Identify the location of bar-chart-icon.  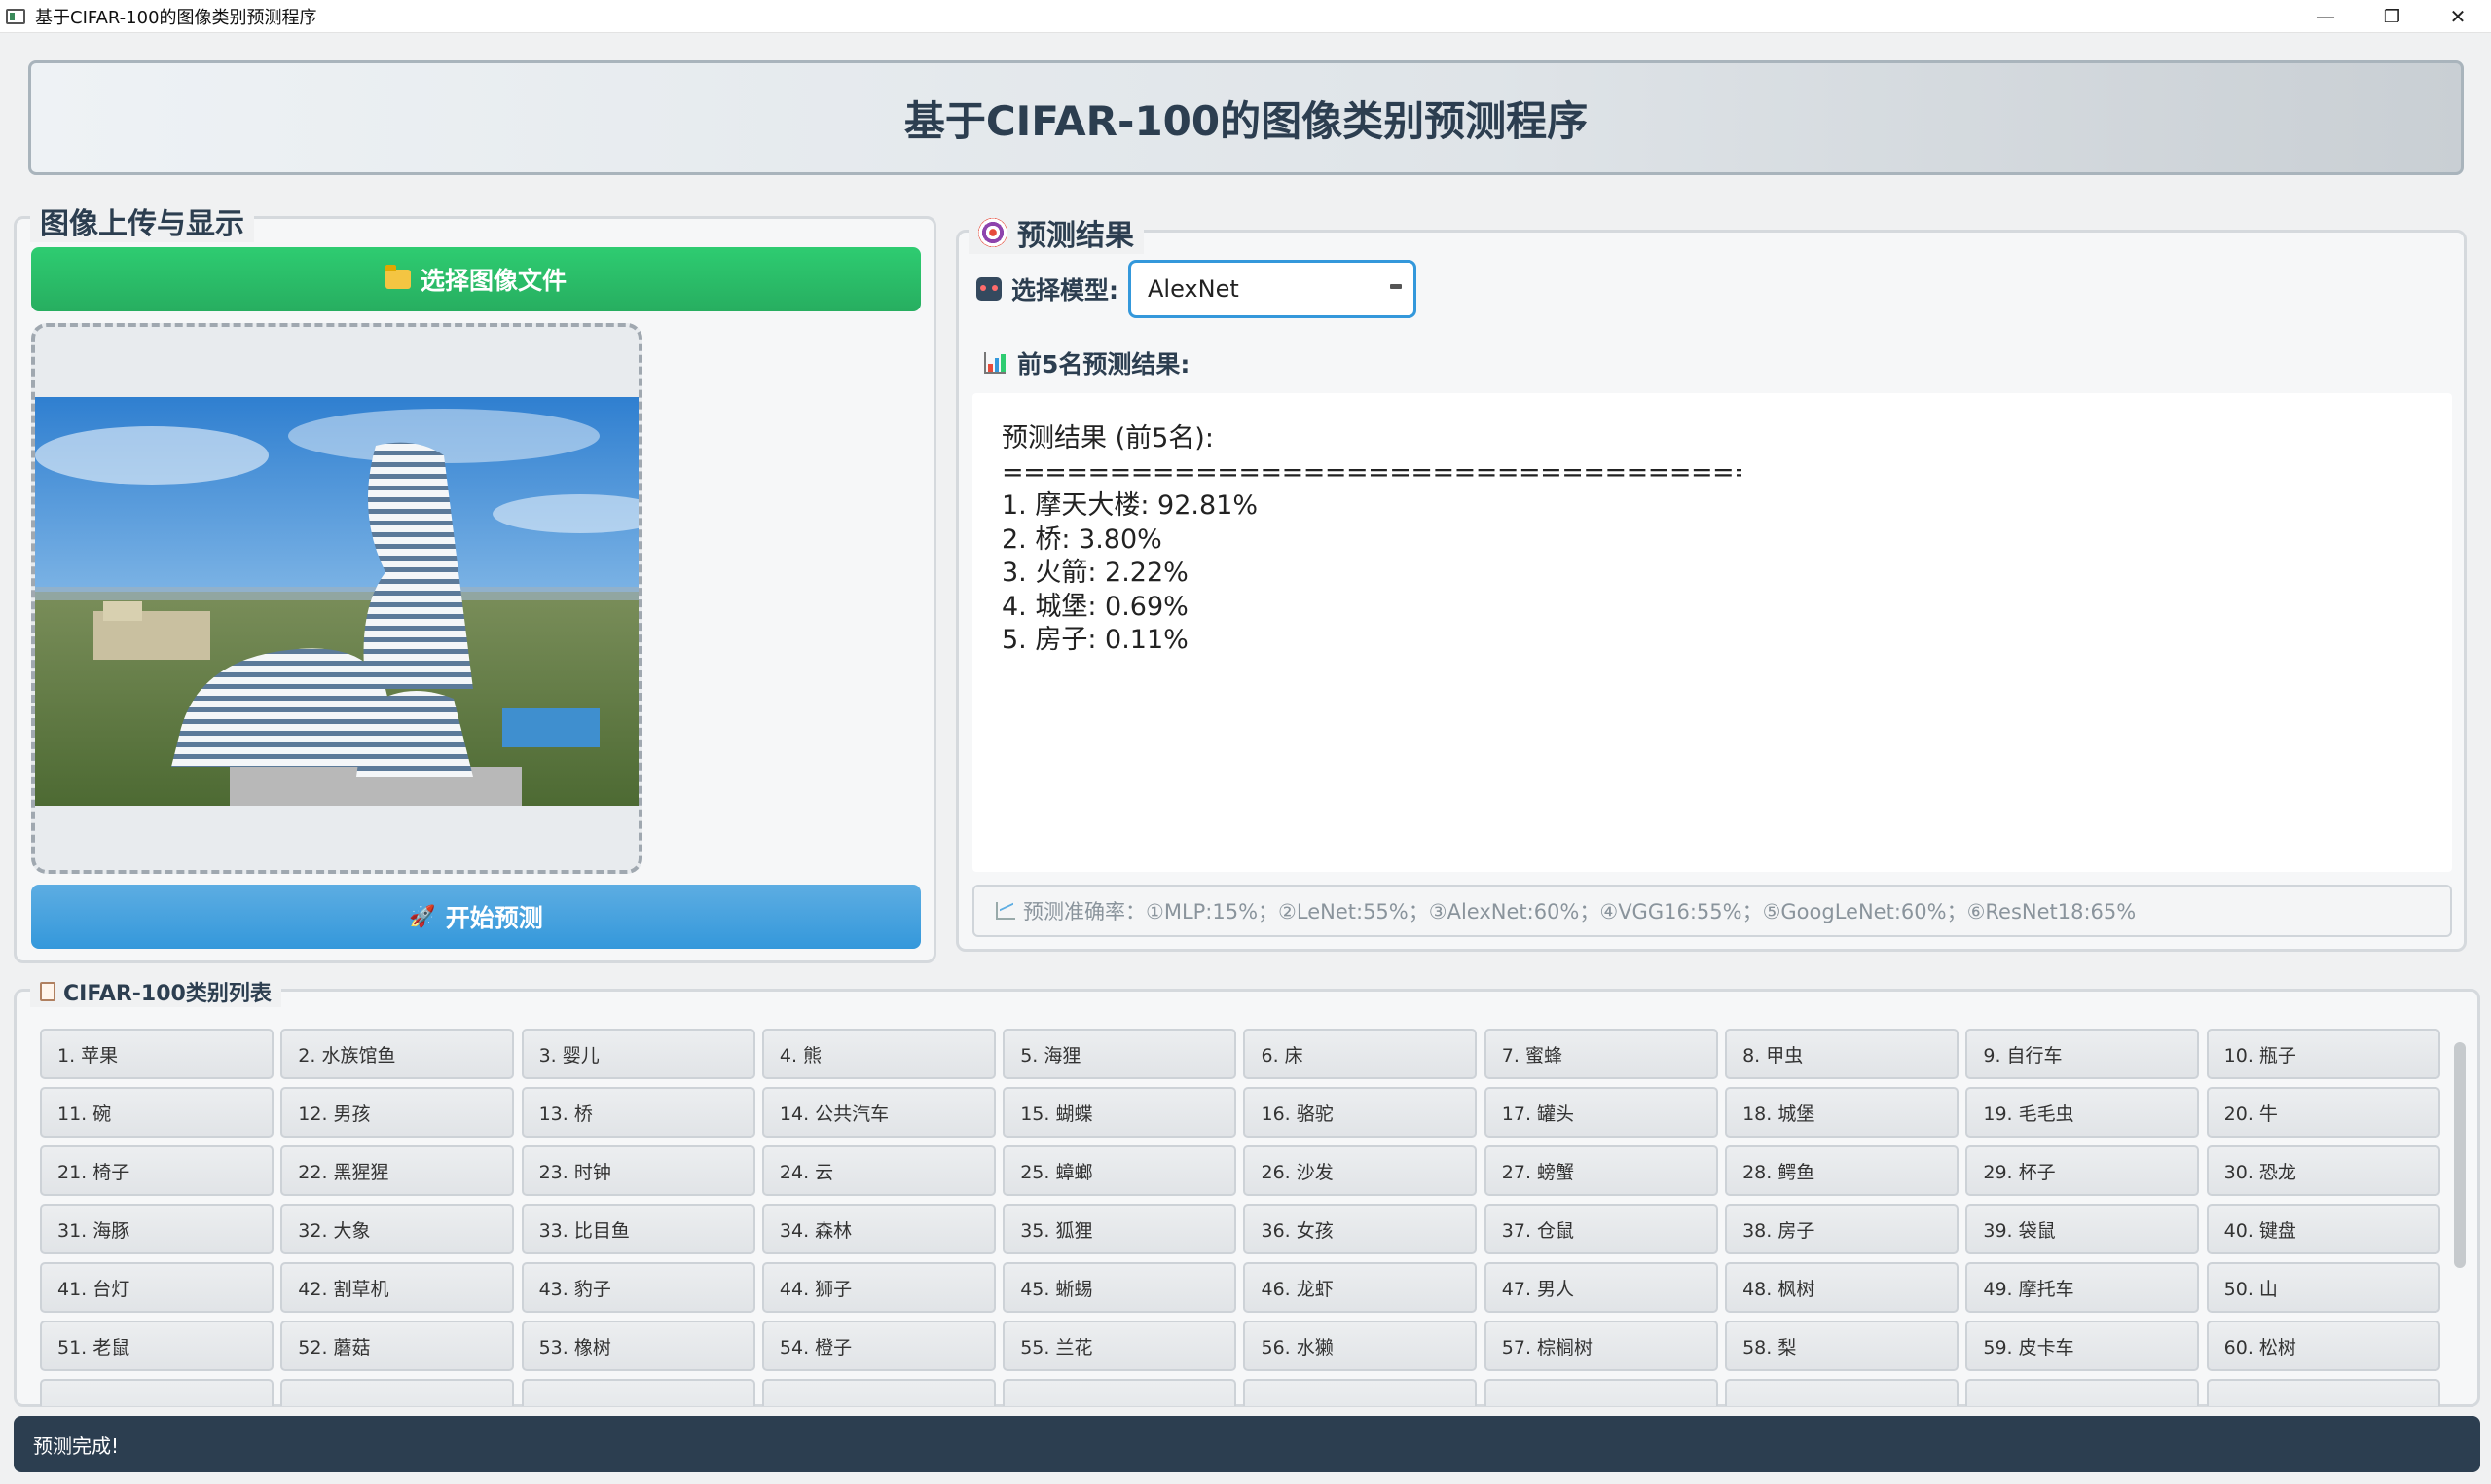
(995, 363).